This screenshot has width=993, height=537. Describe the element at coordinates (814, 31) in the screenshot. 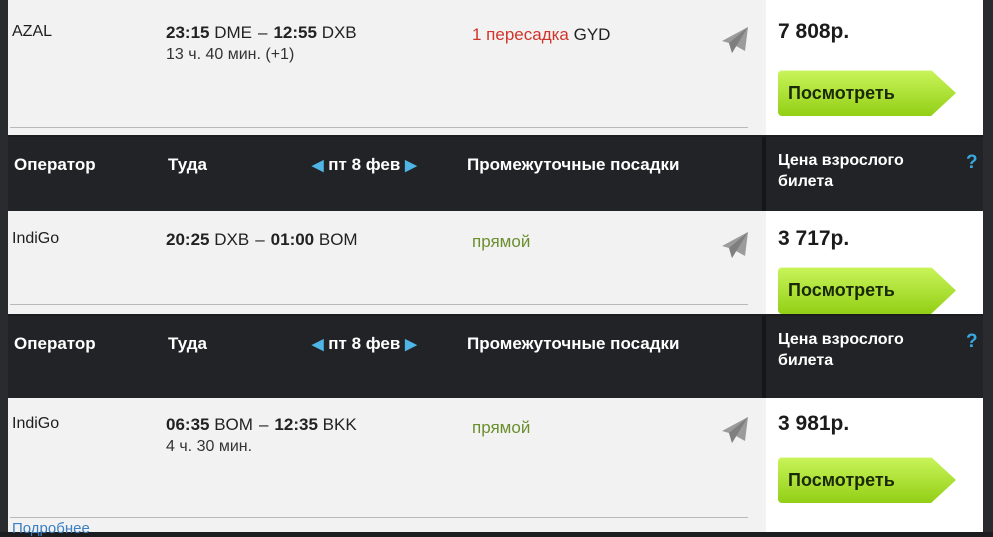

I see `ticket-price: 7 808р.` at that location.